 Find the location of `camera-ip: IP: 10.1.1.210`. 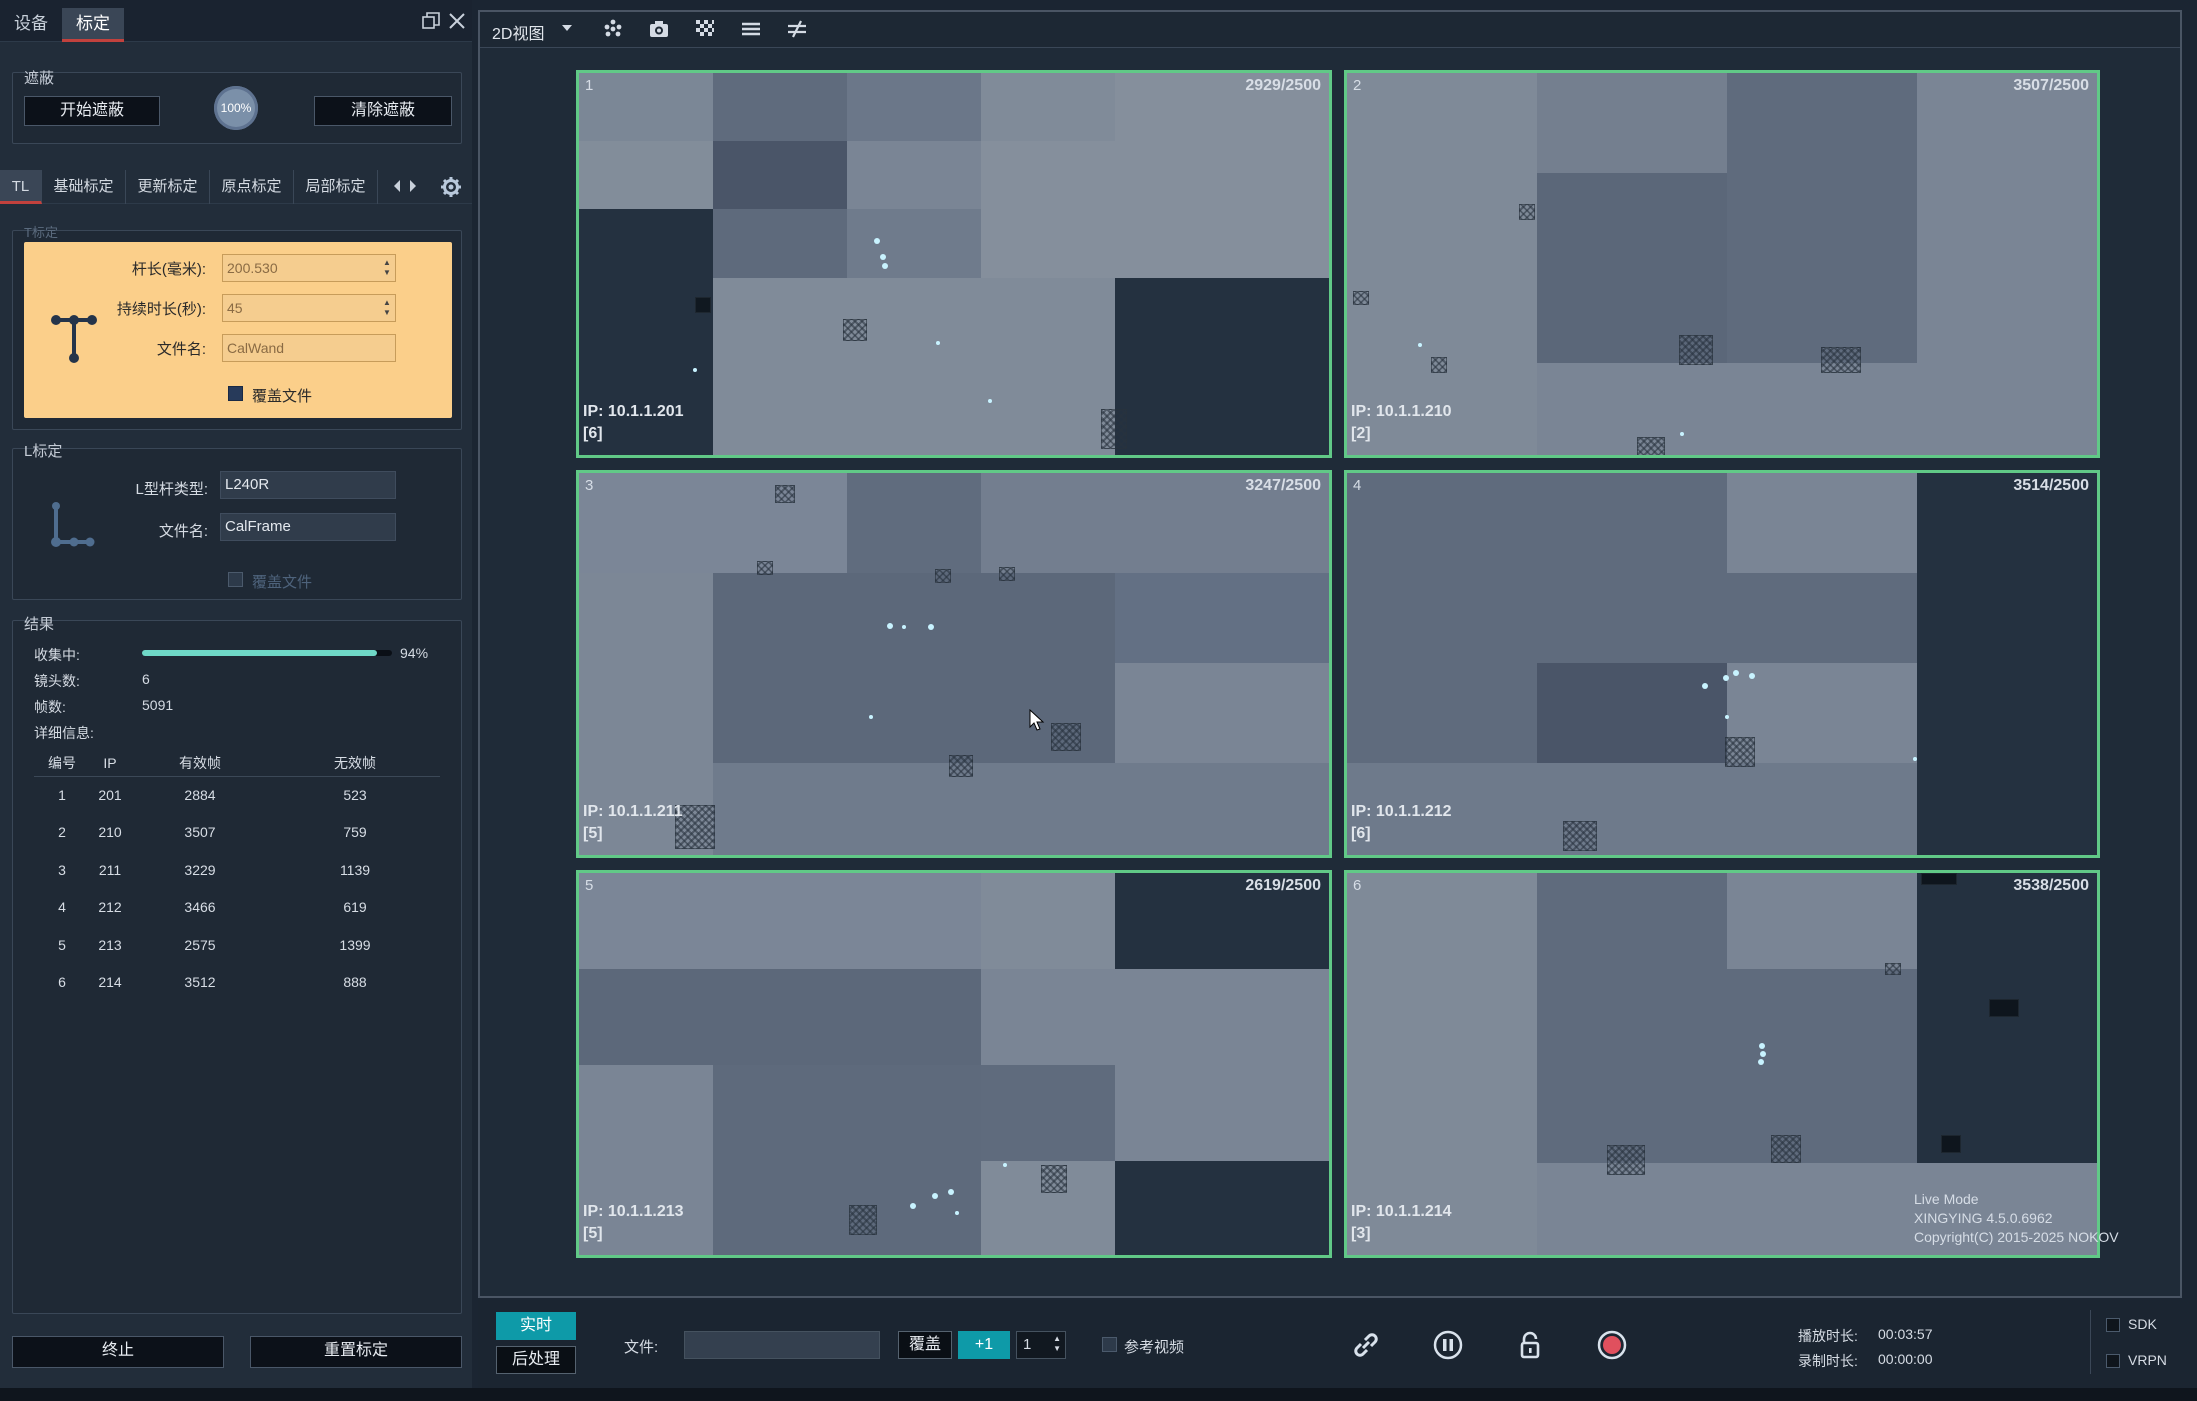

camera-ip: IP: 10.1.1.210 is located at coordinates (1401, 411).